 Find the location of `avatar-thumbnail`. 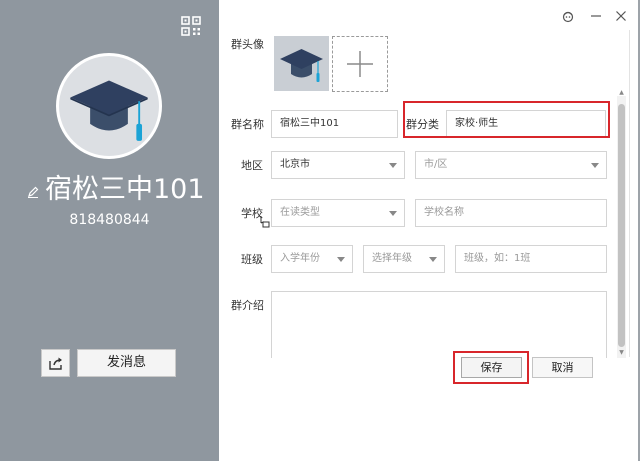

avatar-thumbnail is located at coordinates (301, 63).